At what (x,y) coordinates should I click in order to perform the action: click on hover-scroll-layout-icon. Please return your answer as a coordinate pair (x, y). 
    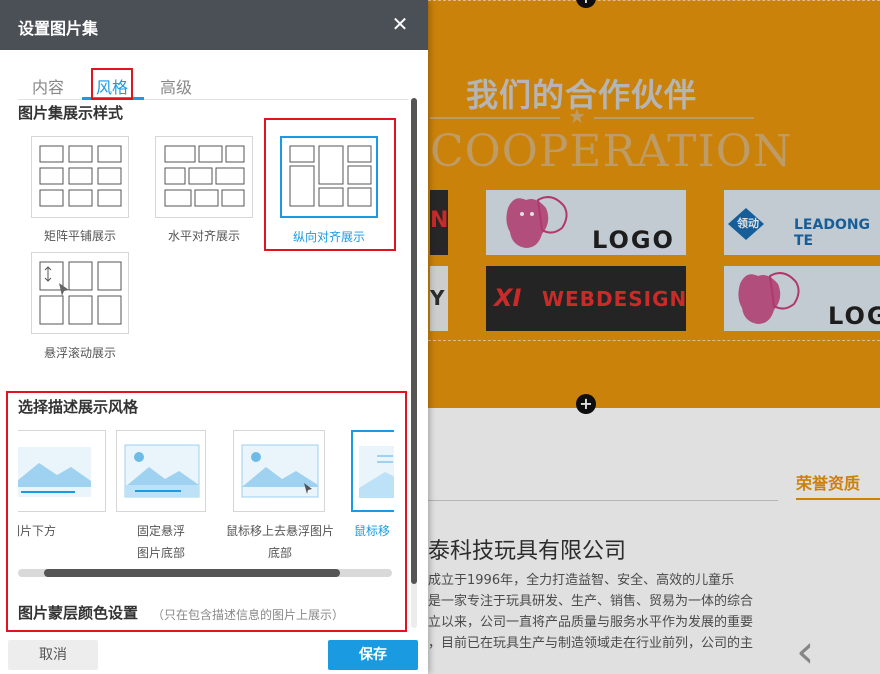
    Looking at the image, I should click on (80, 293).